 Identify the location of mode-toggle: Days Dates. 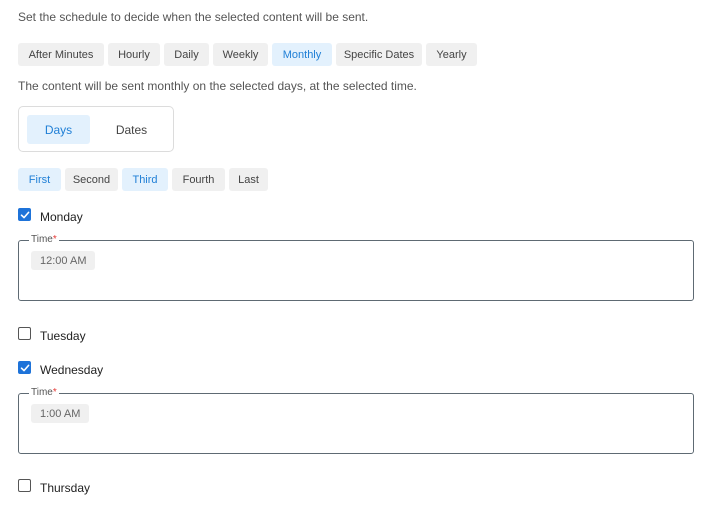
(96, 129).